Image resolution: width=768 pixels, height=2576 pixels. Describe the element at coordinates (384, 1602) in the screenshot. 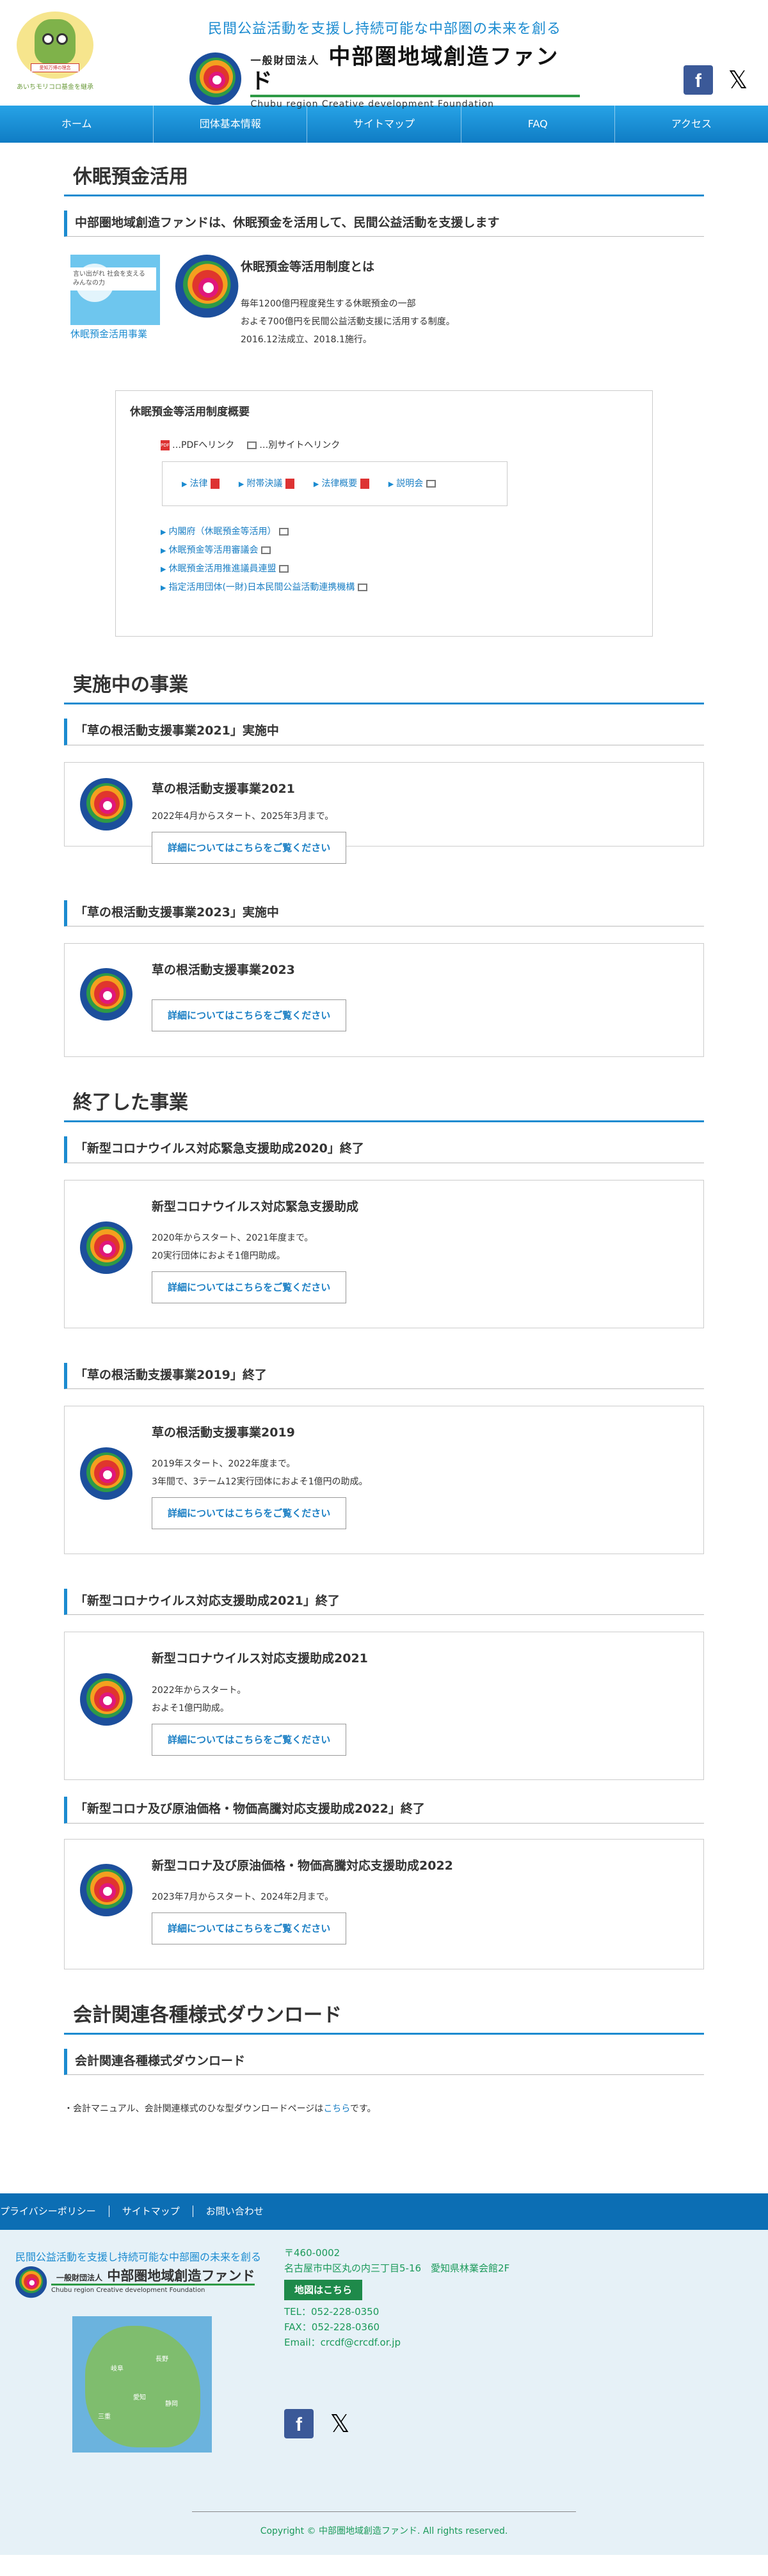

I see `project-subheading: 「新型コロナウイルス対応支援助成2021」終了` at that location.